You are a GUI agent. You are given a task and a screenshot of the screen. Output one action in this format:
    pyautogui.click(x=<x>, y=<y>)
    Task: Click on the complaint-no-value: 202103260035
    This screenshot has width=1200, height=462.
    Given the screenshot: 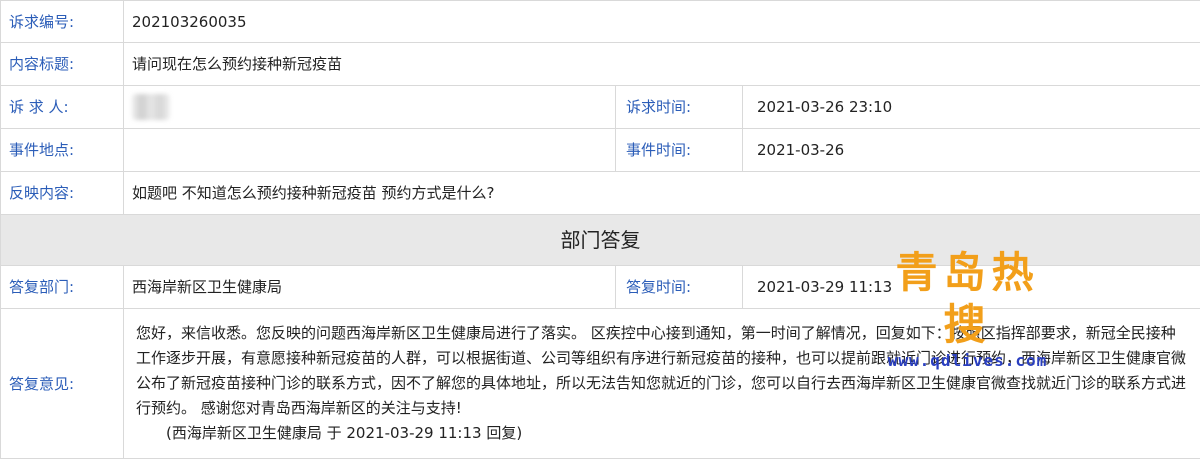 What is the action you would take?
    pyautogui.click(x=661, y=21)
    